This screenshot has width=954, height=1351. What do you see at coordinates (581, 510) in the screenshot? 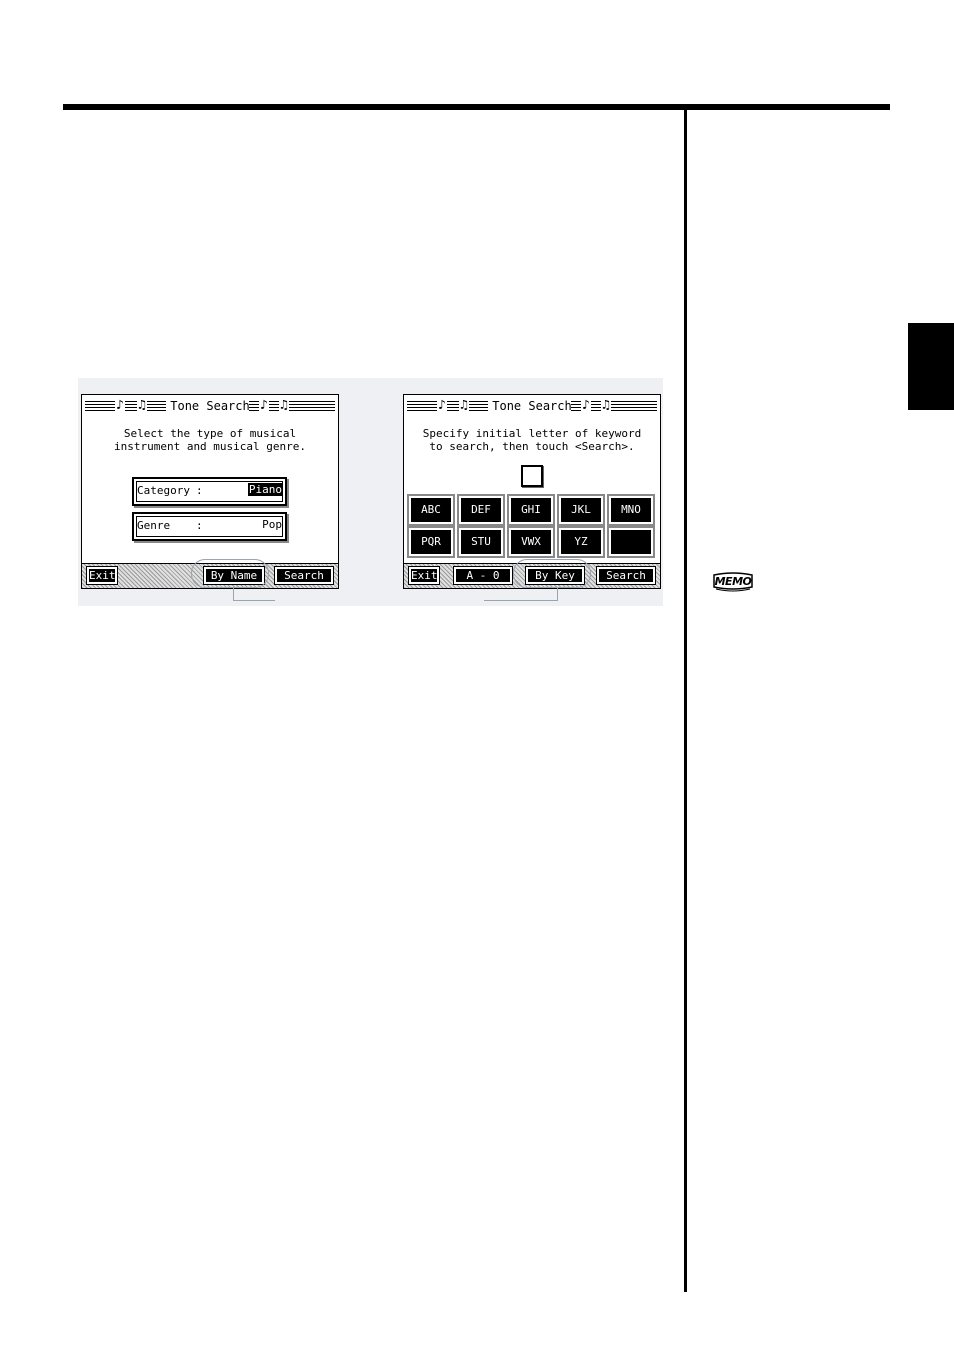
I see `key-jkl: JKL` at bounding box center [581, 510].